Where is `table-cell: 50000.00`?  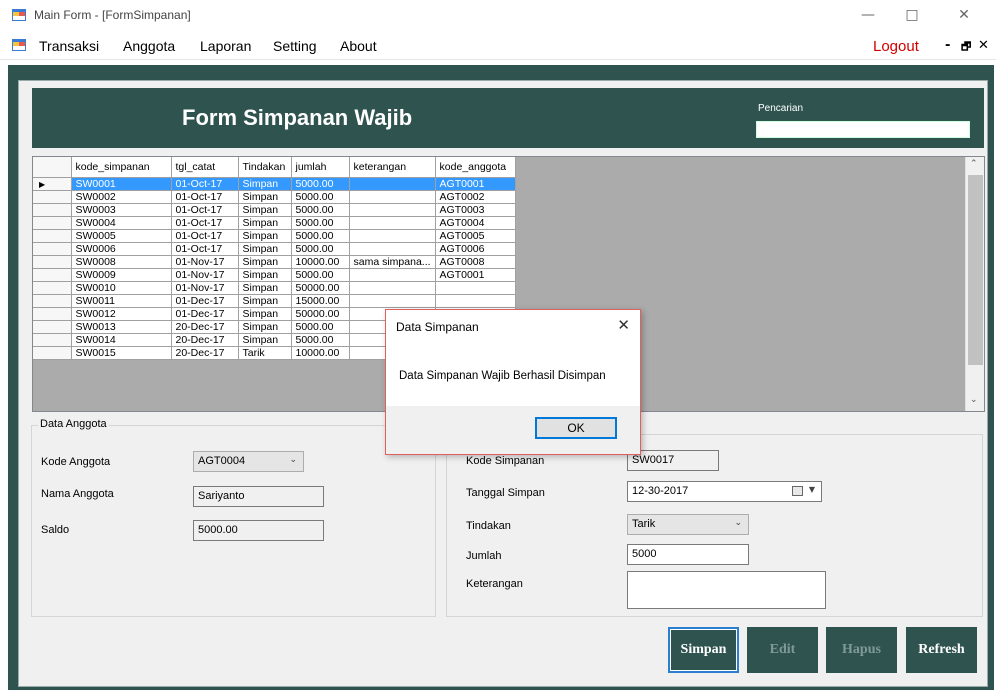
table-cell: 50000.00 is located at coordinates (320, 288).